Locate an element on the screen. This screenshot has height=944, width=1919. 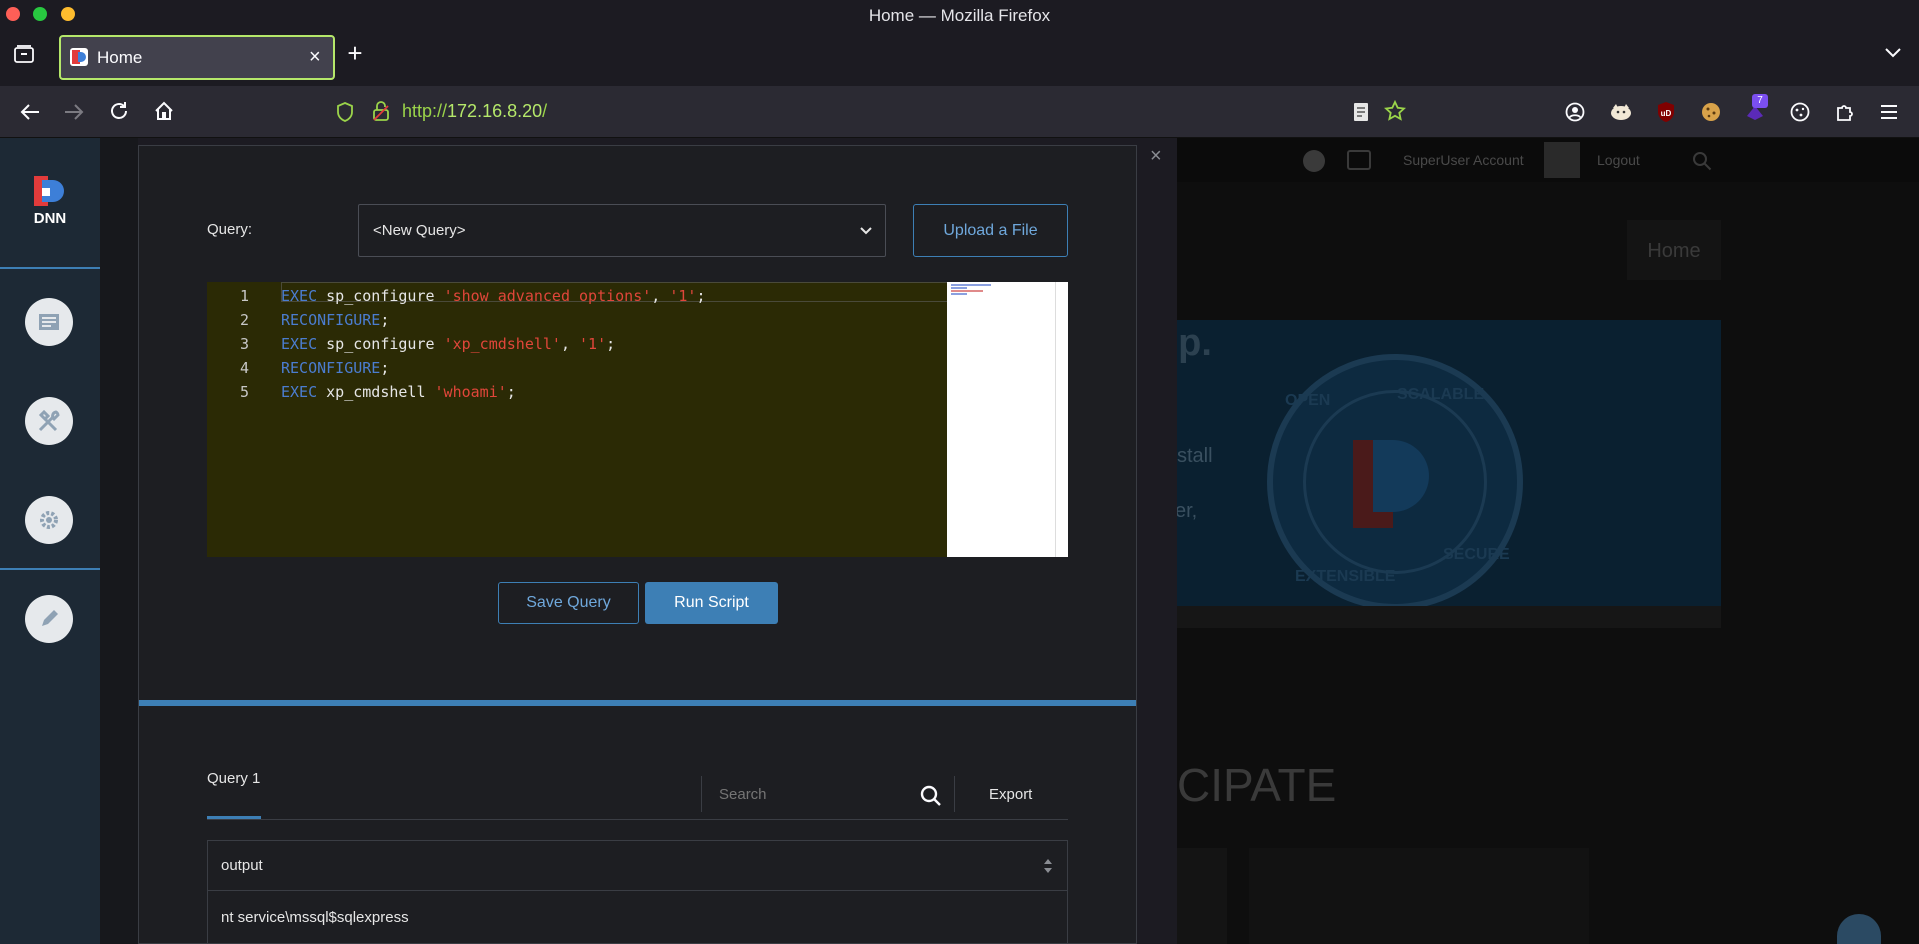
logout-link: Logout is located at coordinates (1618, 160).